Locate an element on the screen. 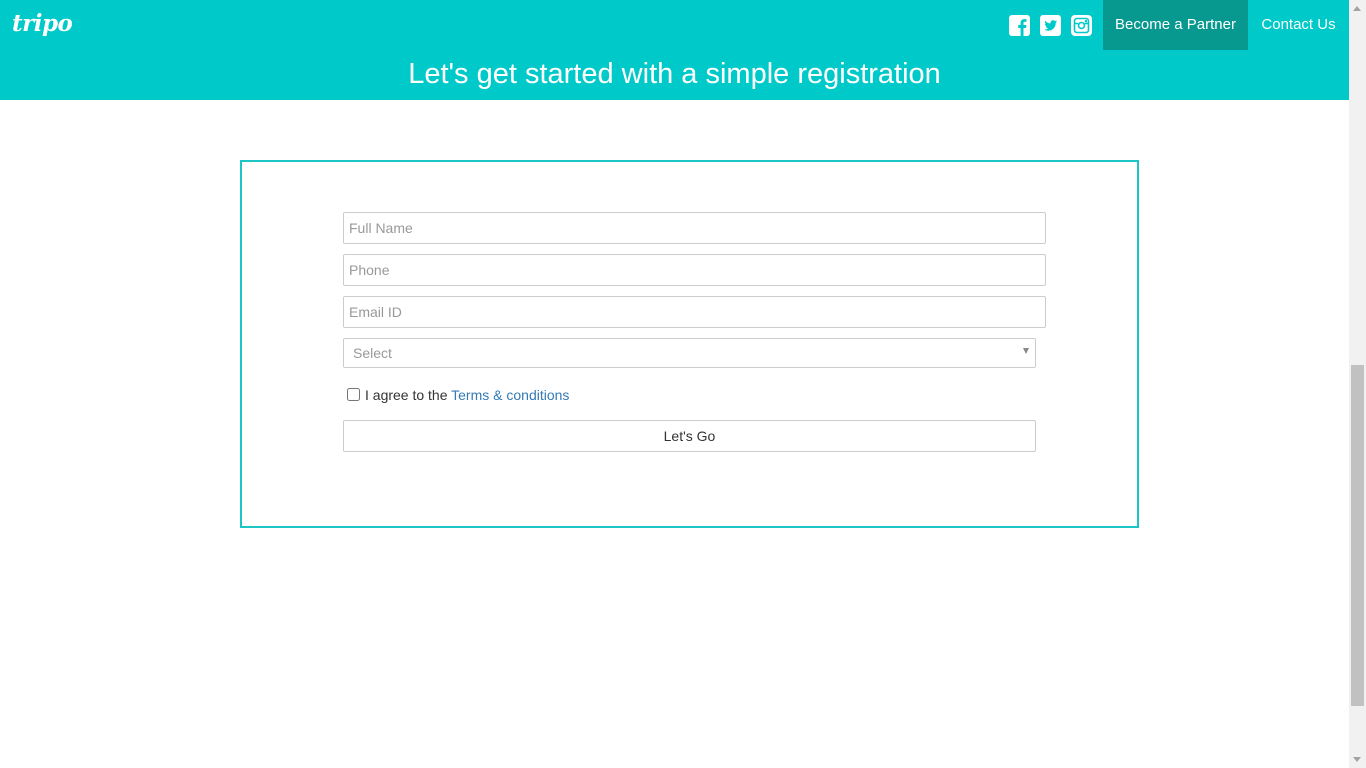 The width and height of the screenshot is (1366, 768). become-partner-button: Become a Partner is located at coordinates (1175, 25).